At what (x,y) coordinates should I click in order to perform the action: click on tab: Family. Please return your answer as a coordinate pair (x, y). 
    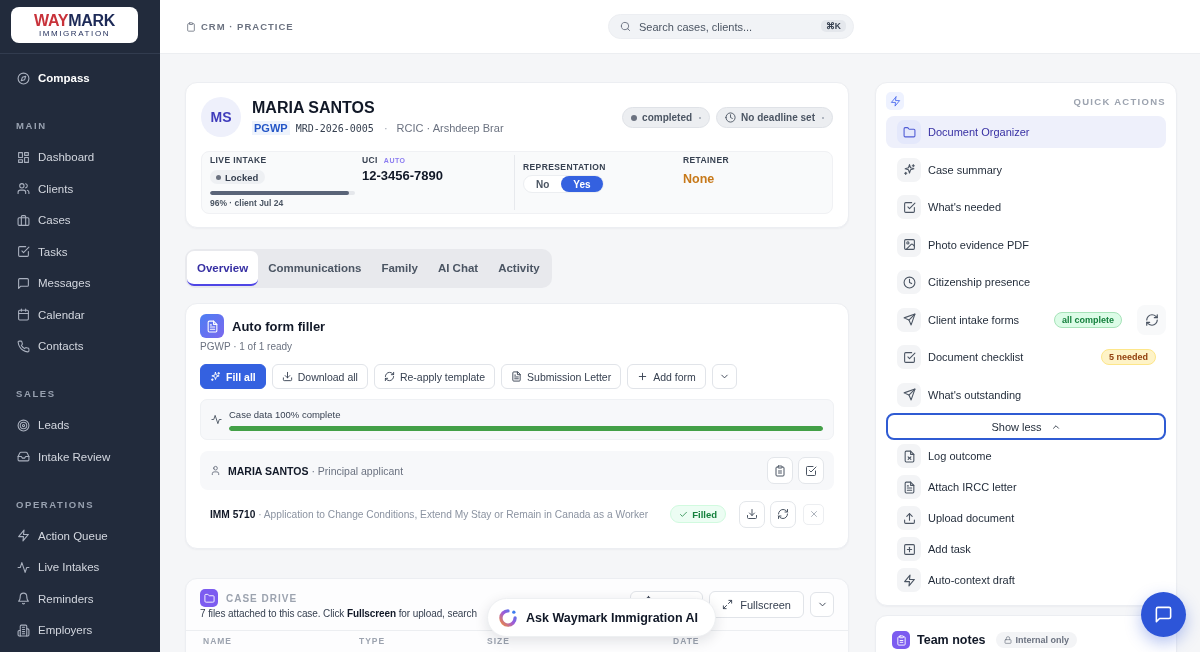
    Looking at the image, I should click on (399, 268).